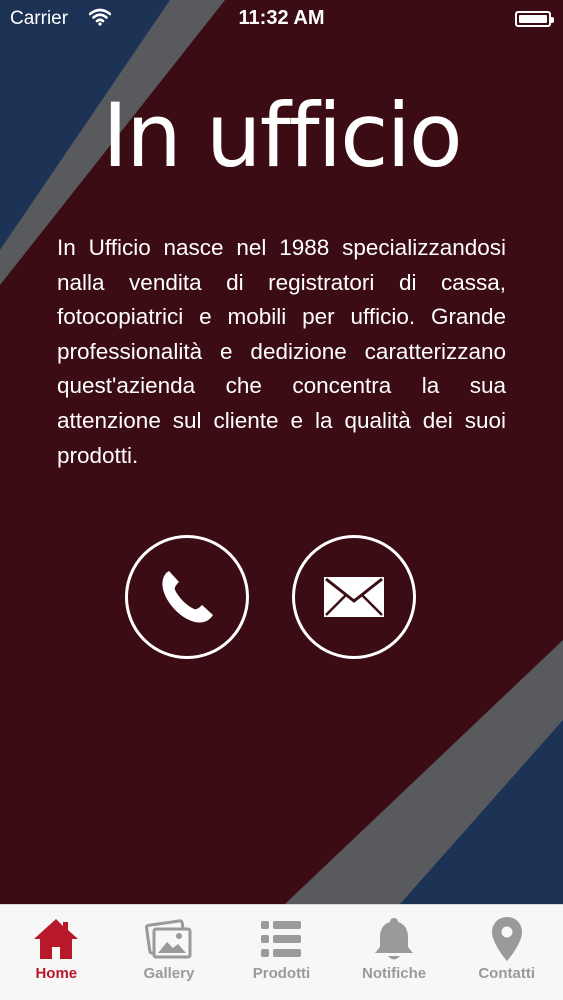 The height and width of the screenshot is (1000, 563). Describe the element at coordinates (56, 973) in the screenshot. I see `tab-label: Home` at that location.